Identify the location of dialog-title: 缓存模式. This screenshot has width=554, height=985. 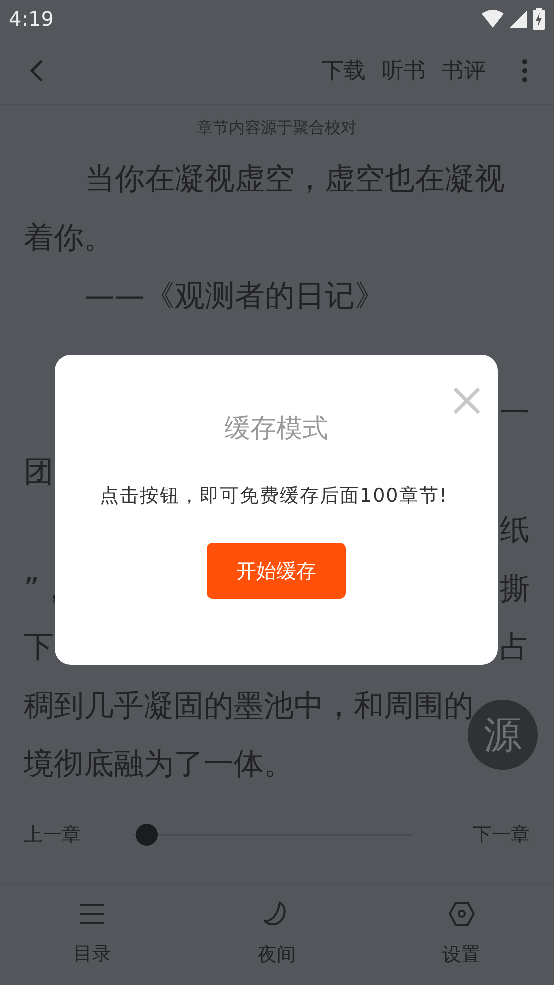
(276, 429).